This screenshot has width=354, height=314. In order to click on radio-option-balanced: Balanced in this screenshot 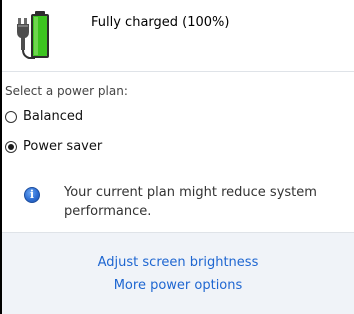, I will do `click(44, 116)`.